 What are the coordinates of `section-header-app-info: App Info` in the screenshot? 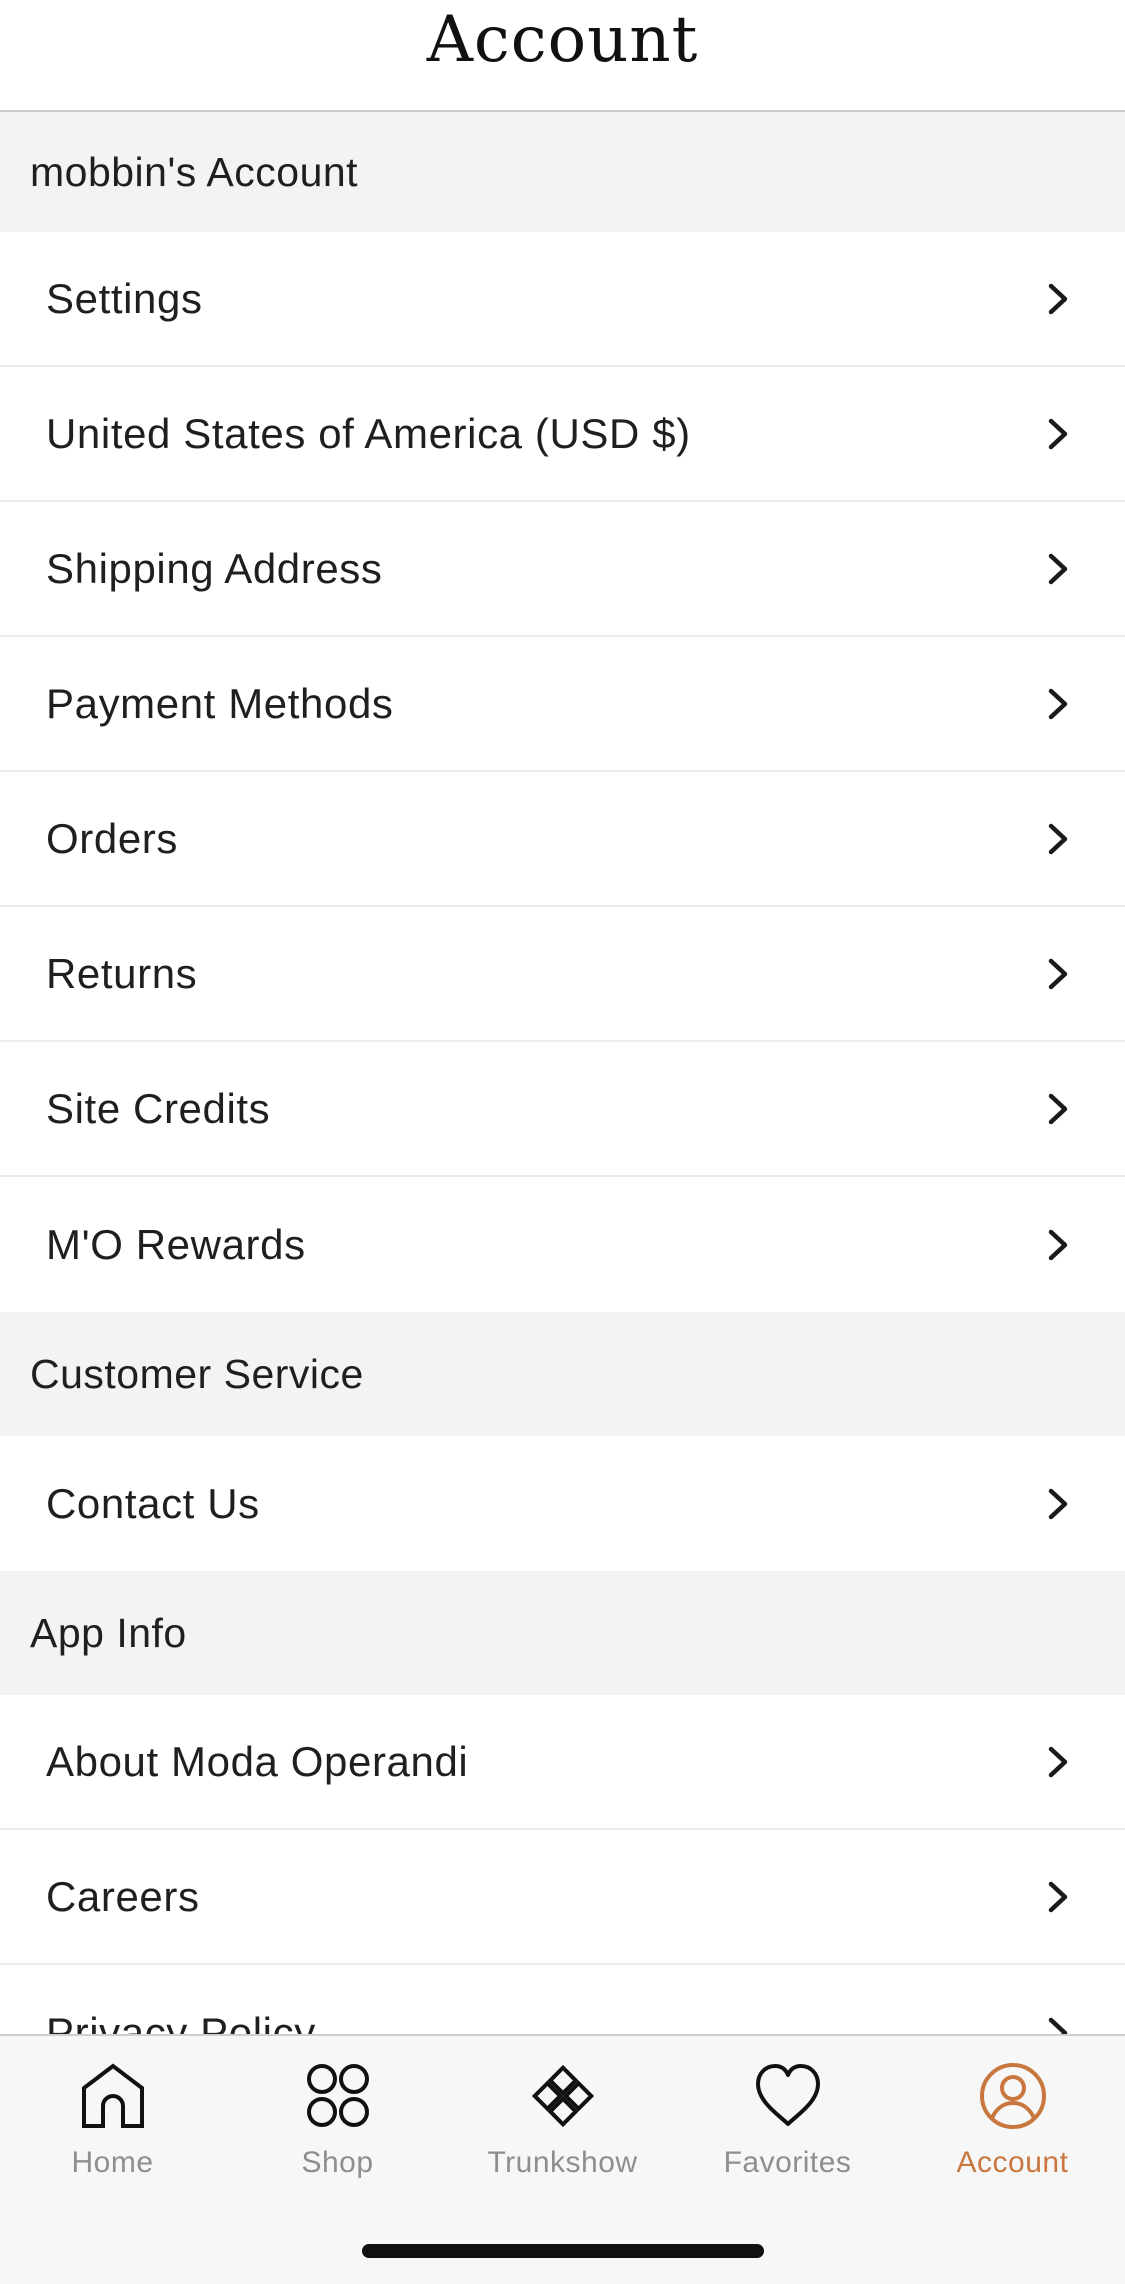 It's located at (562, 1633).